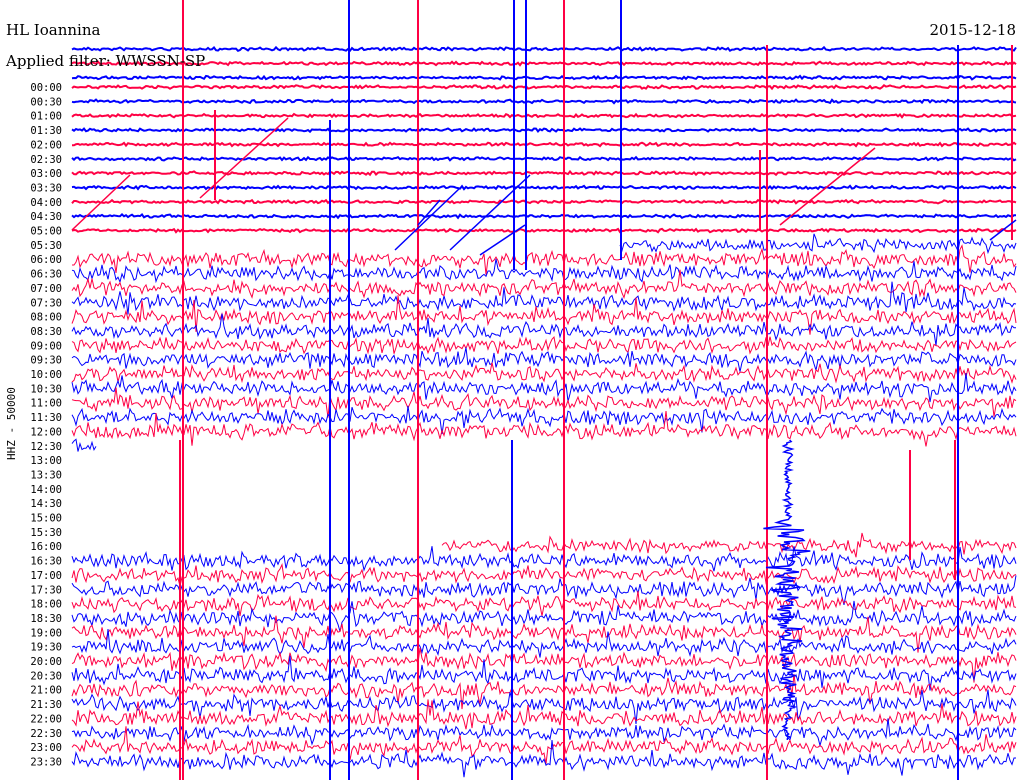 The image size is (1024, 780). Describe the element at coordinates (46, 432) in the screenshot. I see `time-label-1200: 12:00` at that location.